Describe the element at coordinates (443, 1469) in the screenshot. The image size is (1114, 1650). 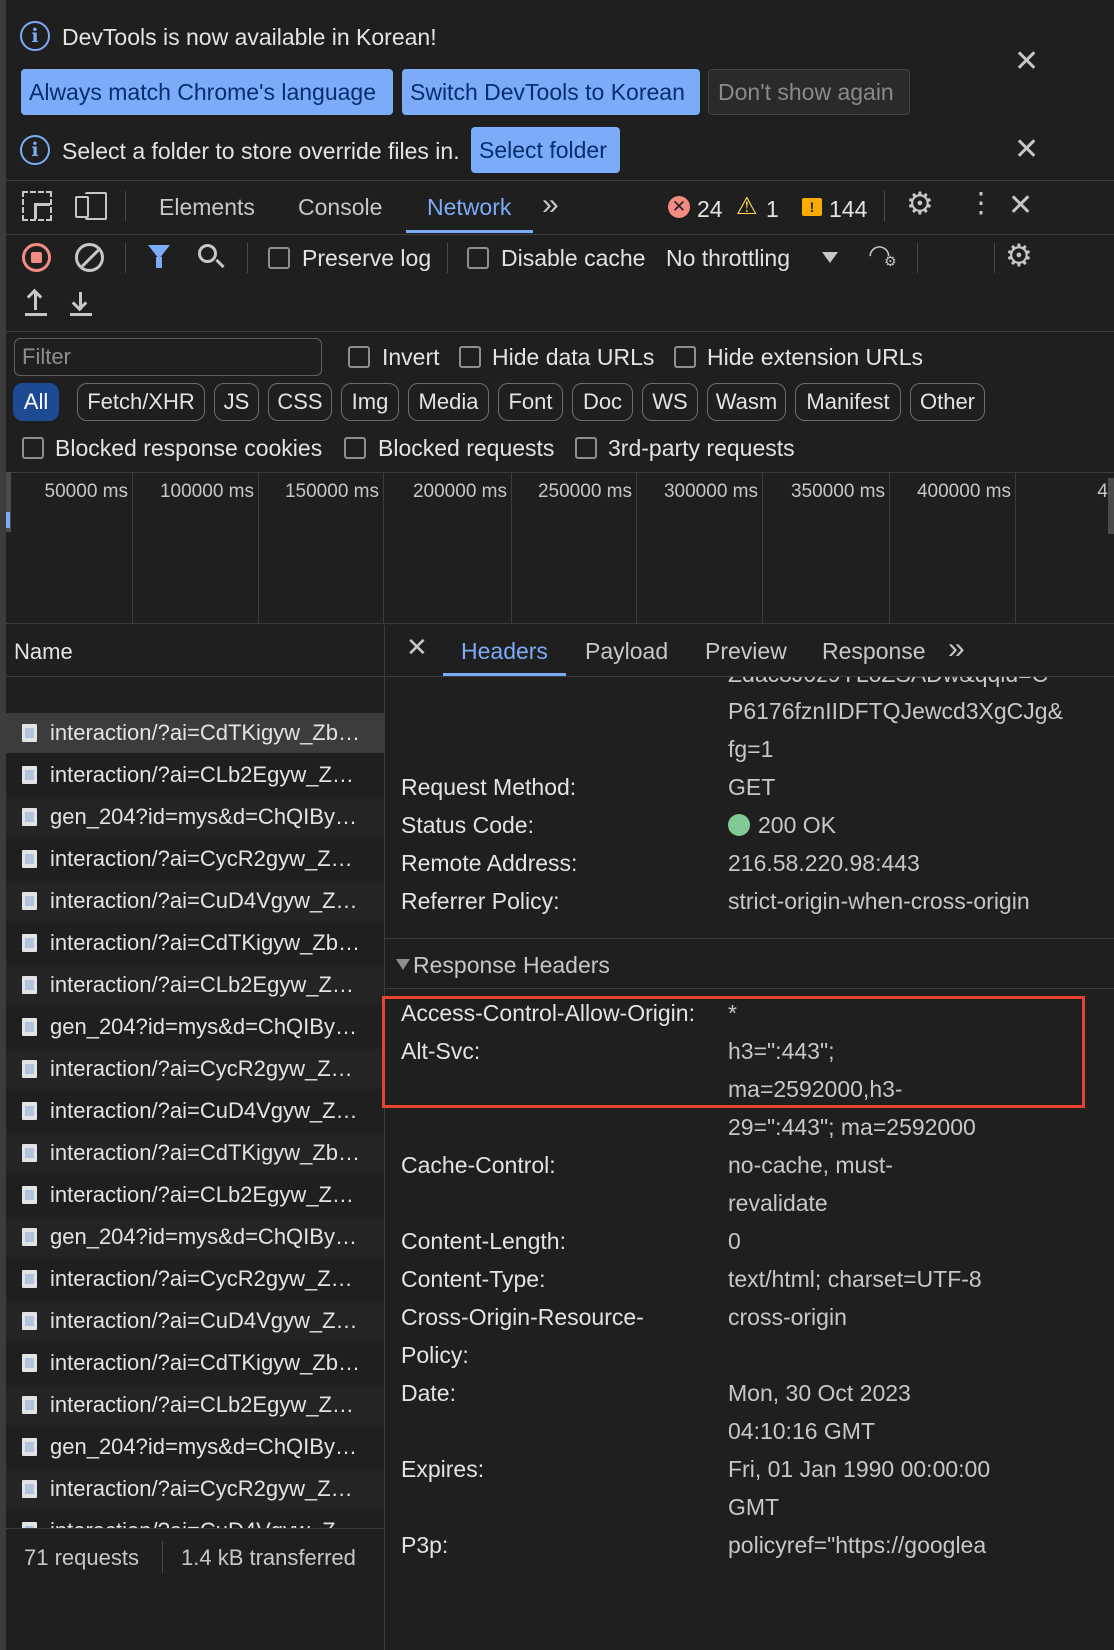
I see `header-key: Expires:` at that location.